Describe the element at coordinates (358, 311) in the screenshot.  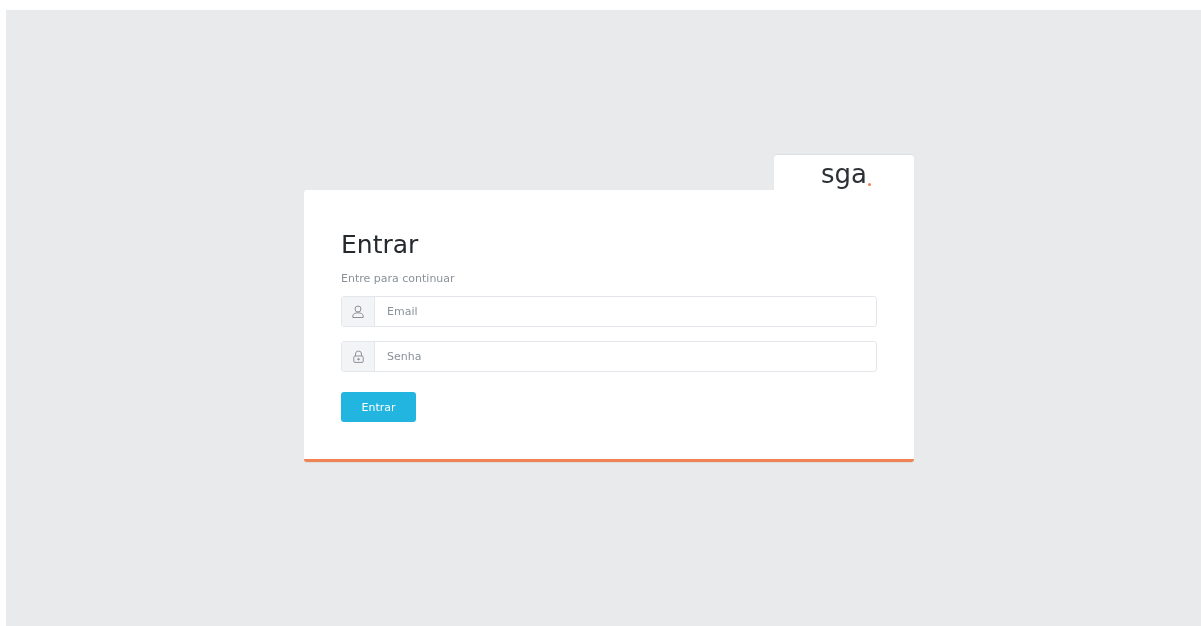
I see `user-icon` at that location.